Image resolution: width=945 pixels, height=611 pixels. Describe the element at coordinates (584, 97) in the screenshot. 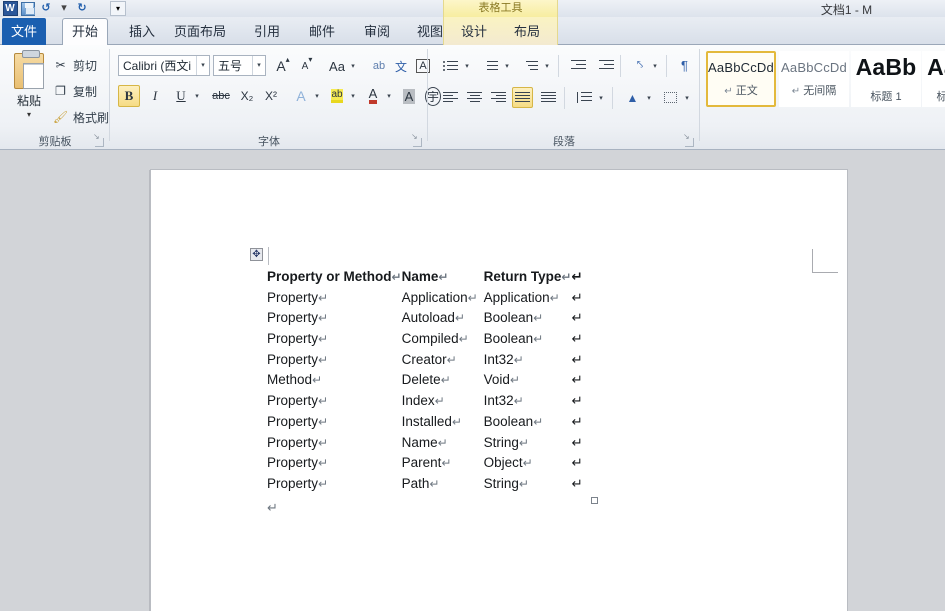

I see `line-spacing-icon` at that location.